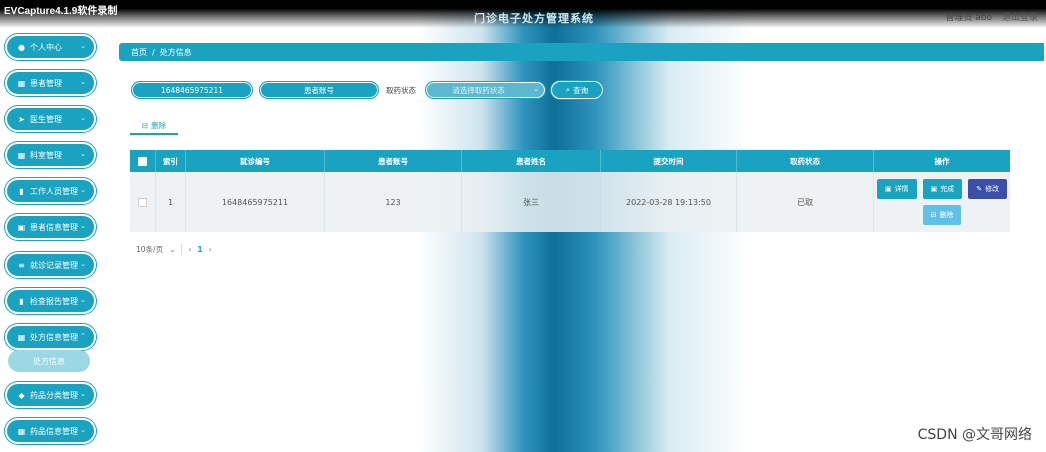  I want to click on cell-submit-time: 2022-03-28 19:13:50, so click(669, 202).